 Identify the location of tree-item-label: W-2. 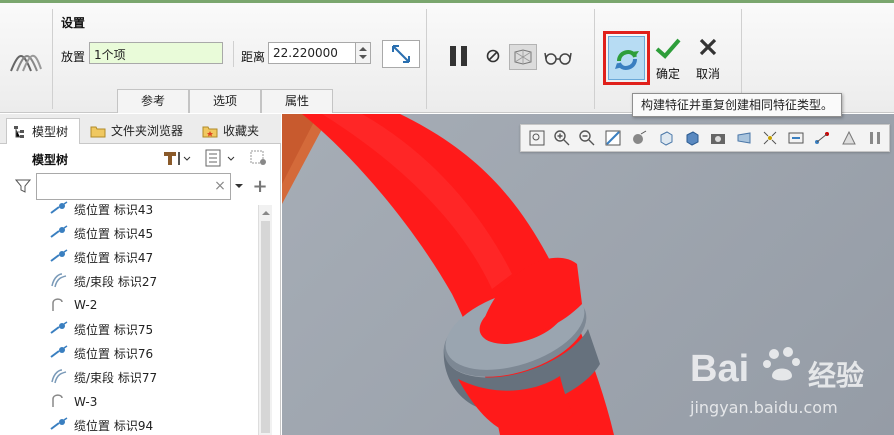
(86, 305).